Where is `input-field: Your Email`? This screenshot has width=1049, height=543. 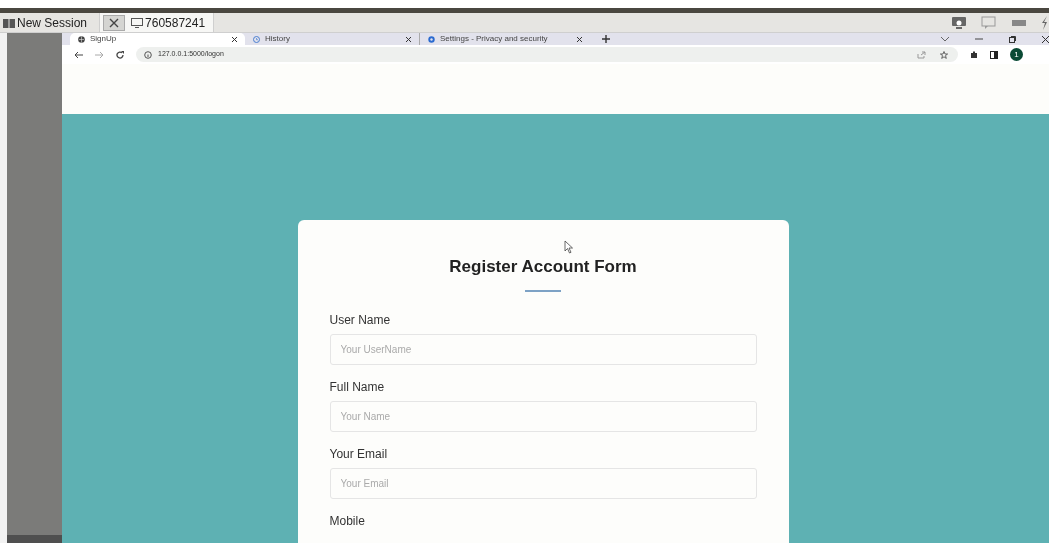 input-field: Your Email is located at coordinates (543, 483).